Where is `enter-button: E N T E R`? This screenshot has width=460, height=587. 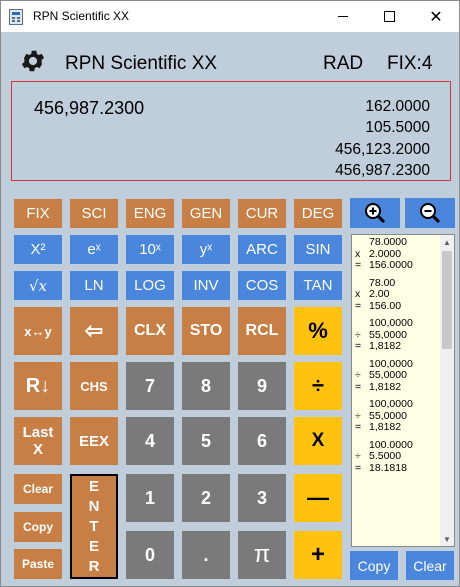 enter-button: E N T E R is located at coordinates (94, 526).